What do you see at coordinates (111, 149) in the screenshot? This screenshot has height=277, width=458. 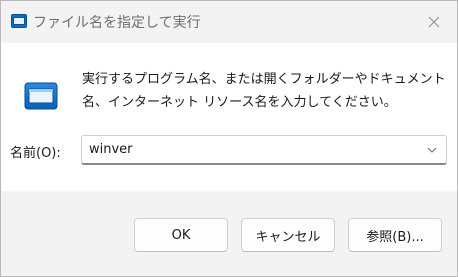 I see `name-input: winver` at bounding box center [111, 149].